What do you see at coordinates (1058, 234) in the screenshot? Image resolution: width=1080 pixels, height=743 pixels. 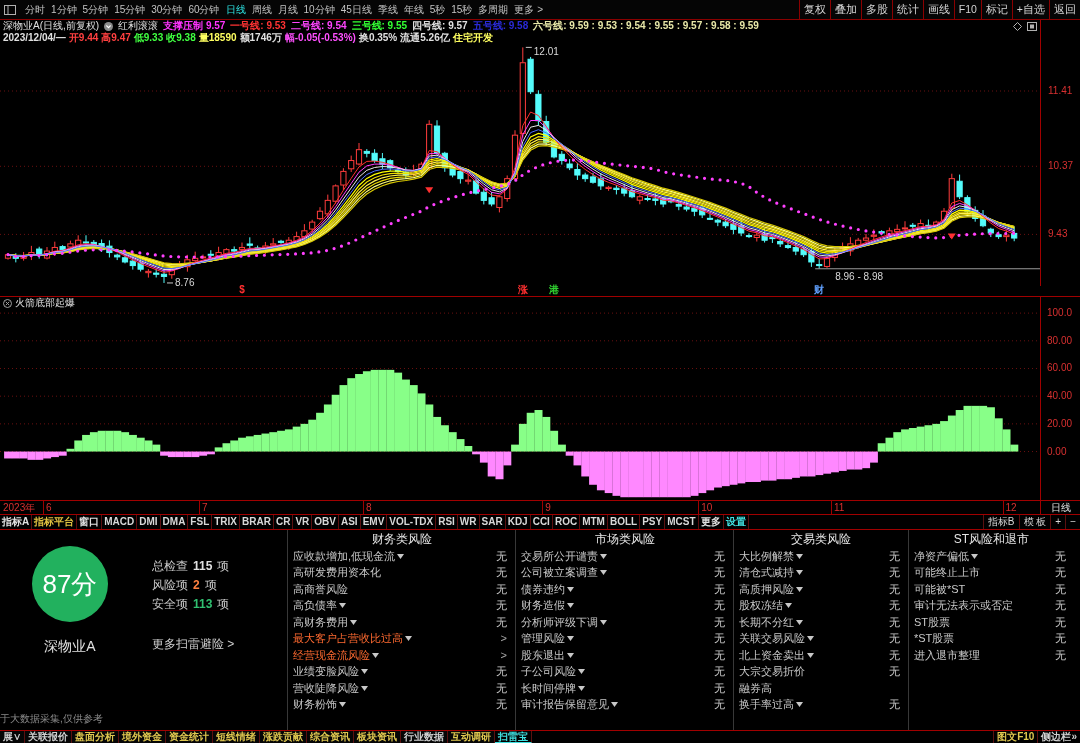 I see `price-axis-label: 9.43` at bounding box center [1058, 234].